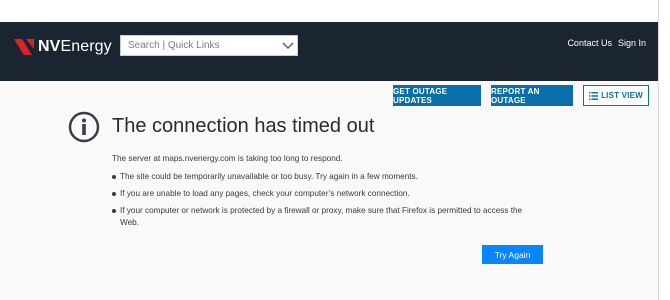  Describe the element at coordinates (86, 46) in the screenshot. I see `logo-text-rest: Energy` at that location.